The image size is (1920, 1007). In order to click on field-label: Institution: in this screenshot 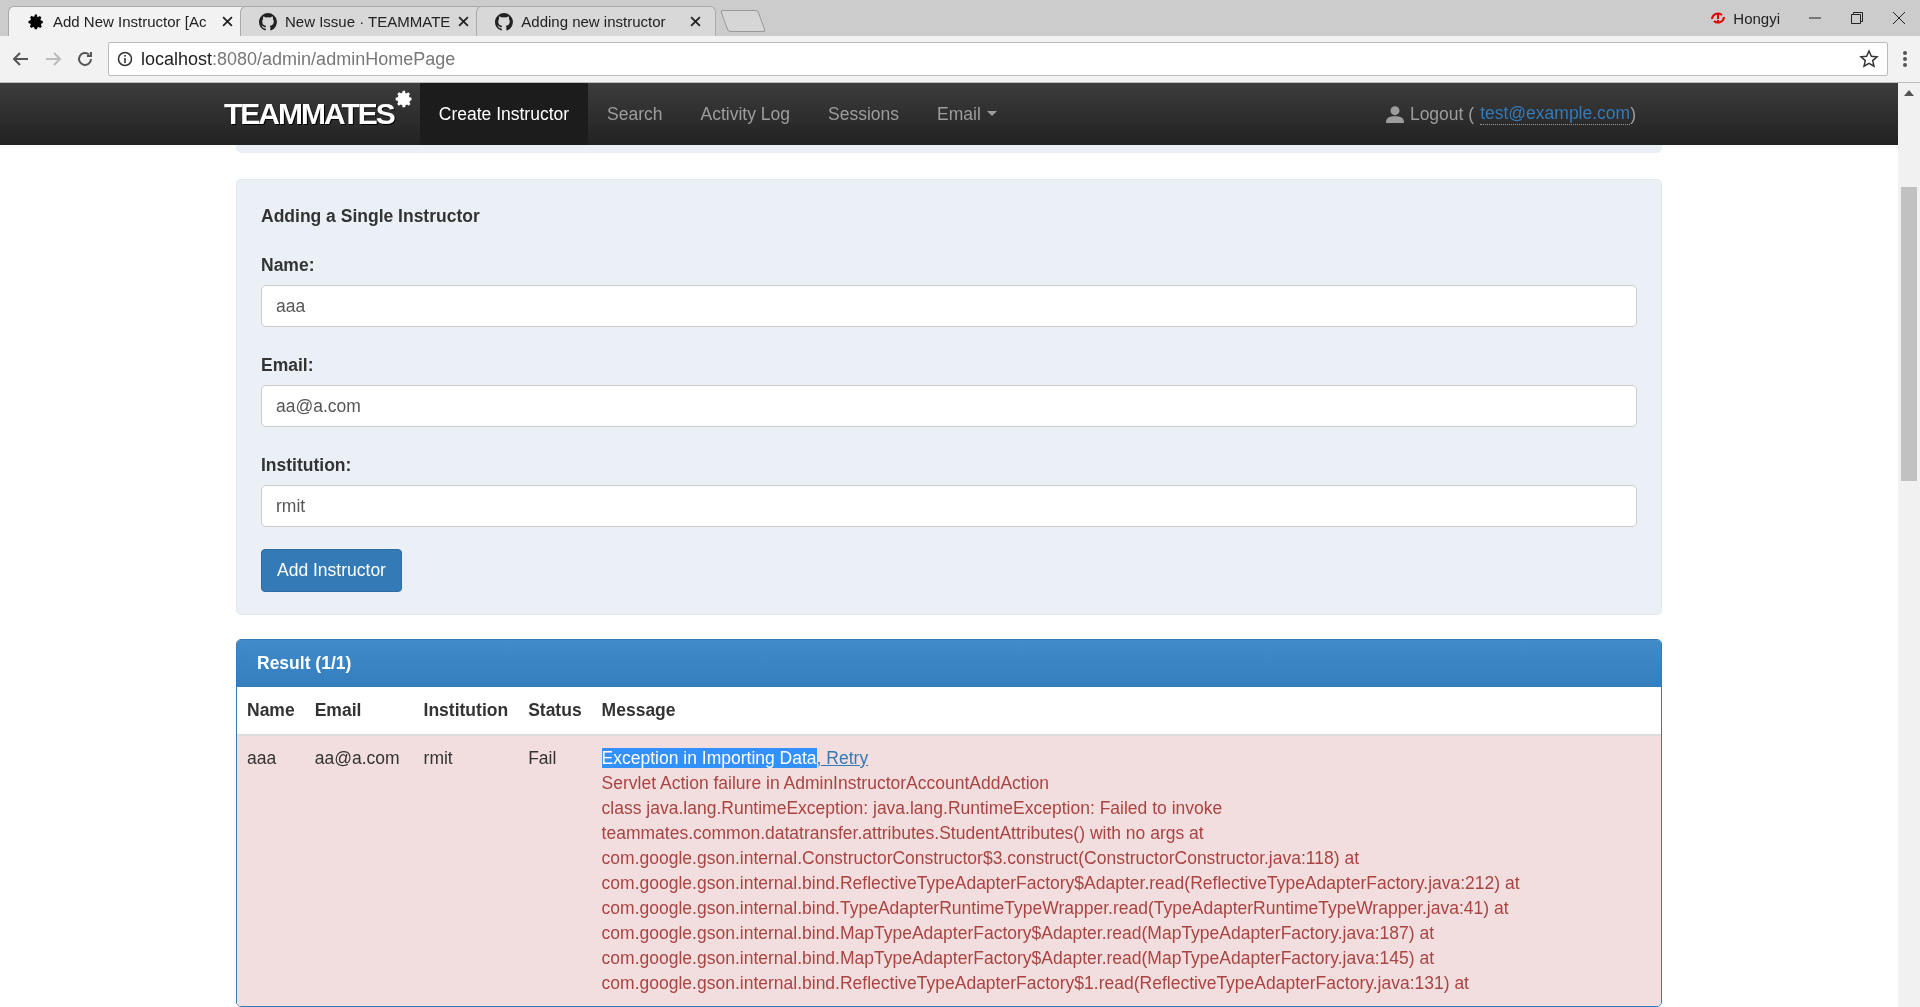, I will do `click(307, 465)`.